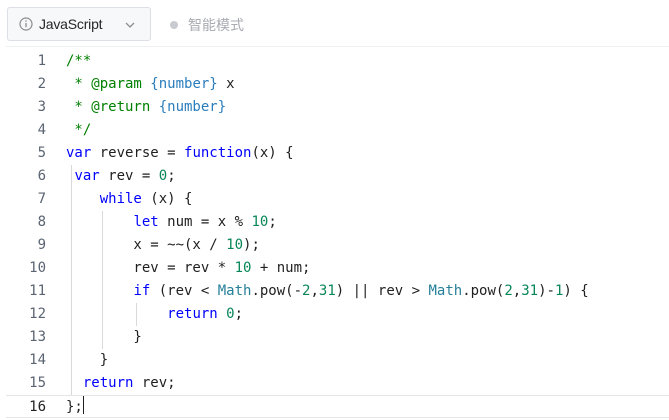  I want to click on info-icon, so click(26, 24).